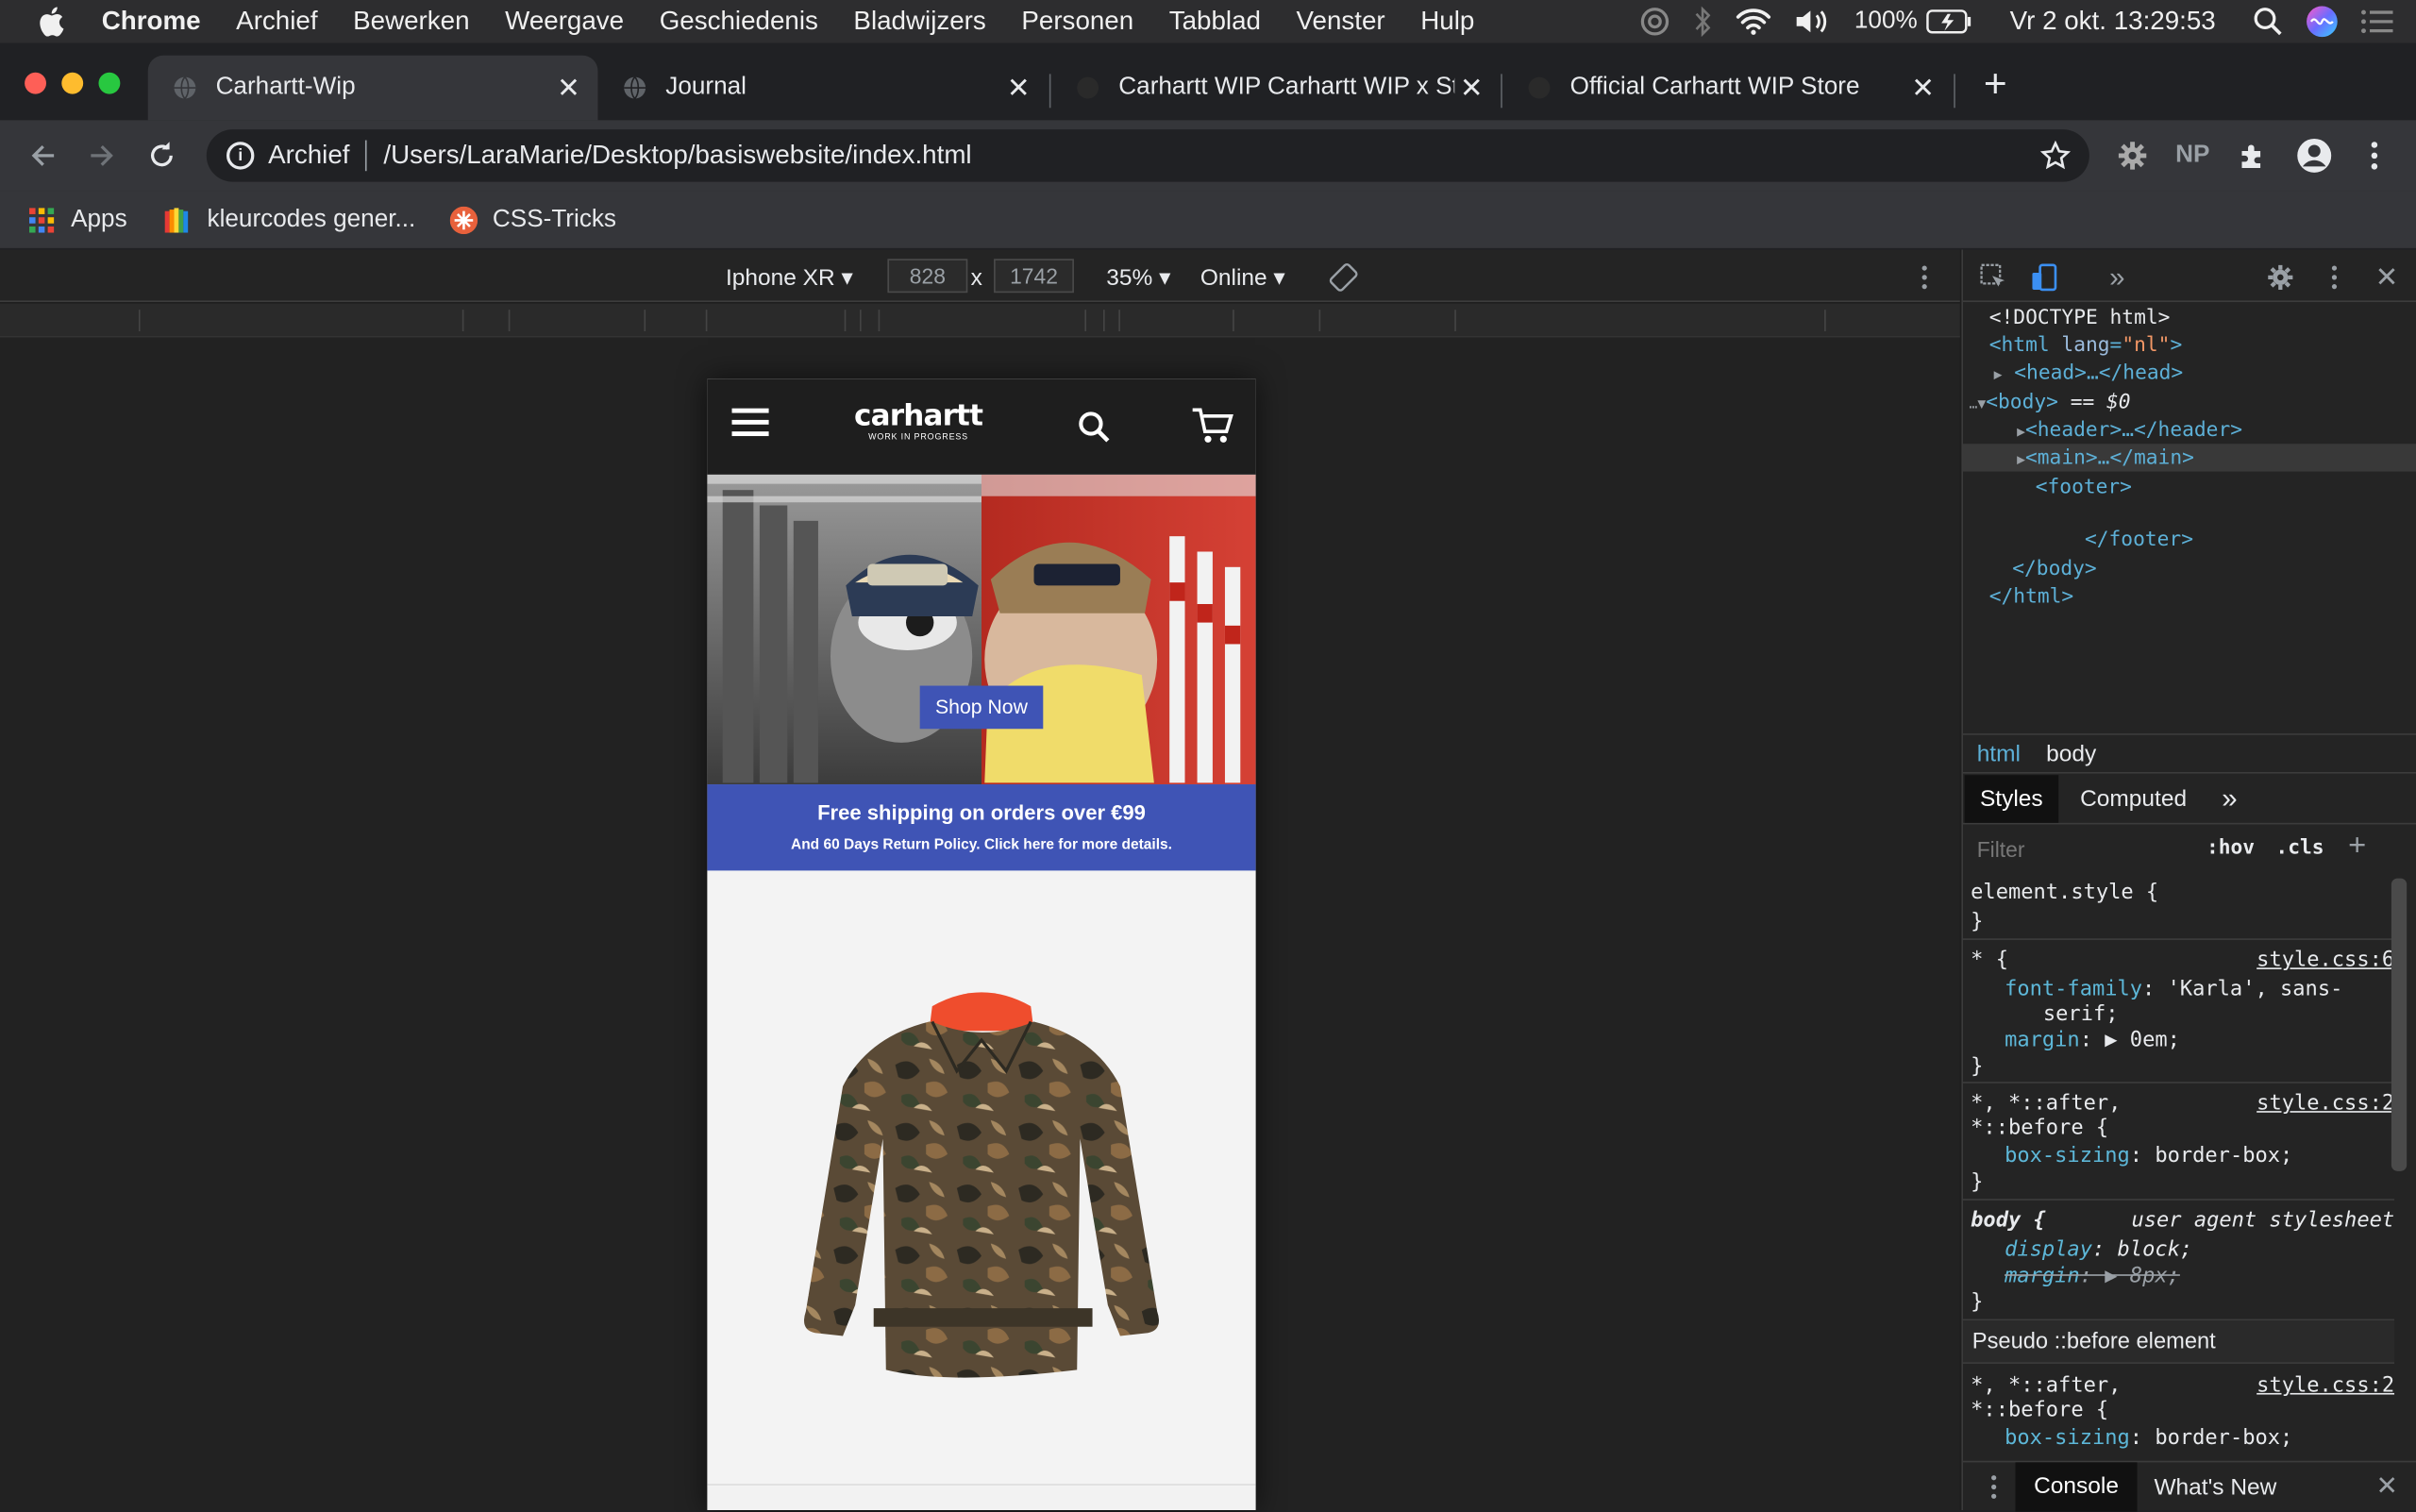 Image resolution: width=2416 pixels, height=1512 pixels. Describe the element at coordinates (2011, 799) in the screenshot. I see `tab-styles: Styles` at that location.